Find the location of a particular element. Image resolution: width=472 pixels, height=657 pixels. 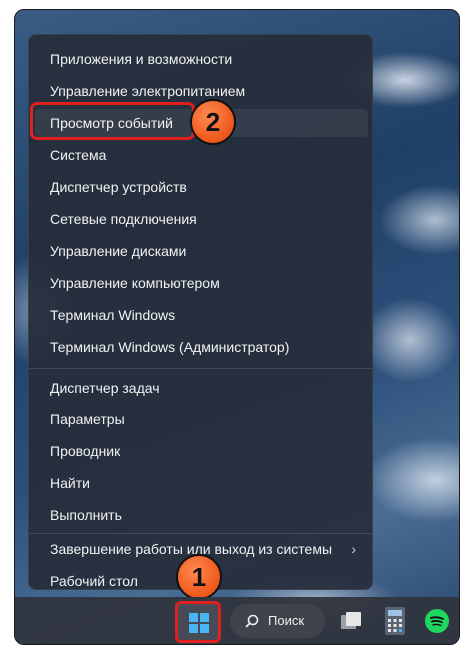

search-label: Поиск is located at coordinates (286, 620).